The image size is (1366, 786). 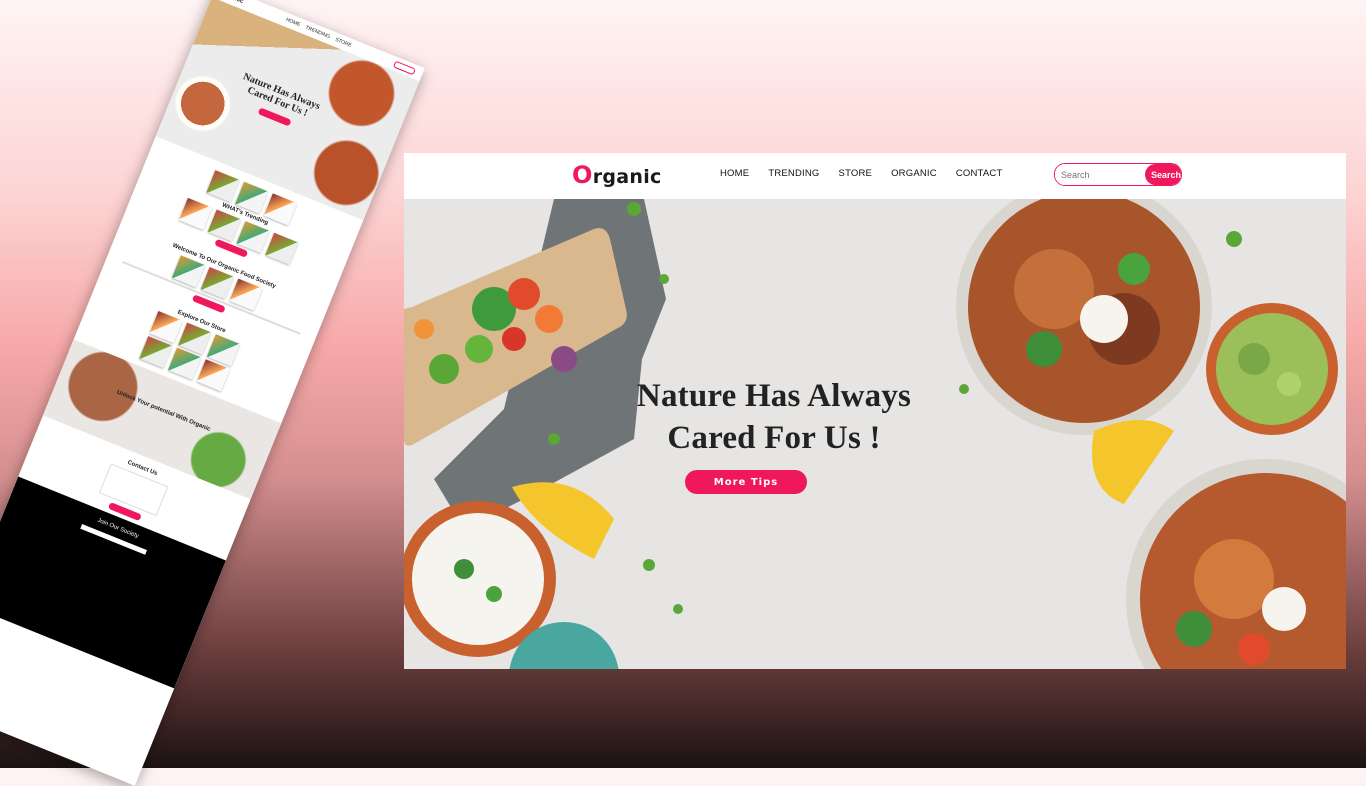 What do you see at coordinates (1236, 564) in the screenshot?
I see `fries-bowl-bottom` at bounding box center [1236, 564].